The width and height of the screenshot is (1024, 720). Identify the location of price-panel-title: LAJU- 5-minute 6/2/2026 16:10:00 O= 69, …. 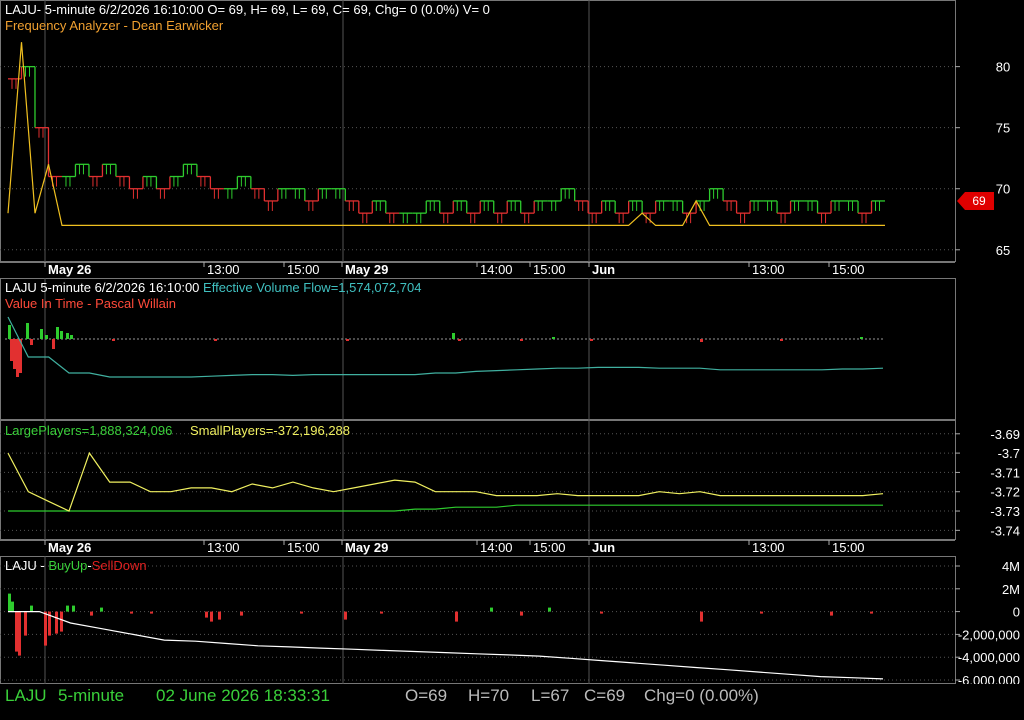
(247, 9).